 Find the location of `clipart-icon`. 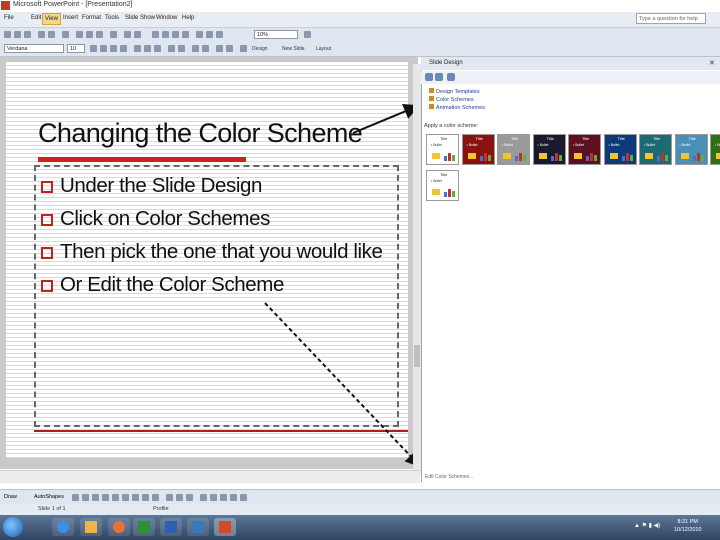

clipart-icon is located at coordinates (145, 497).